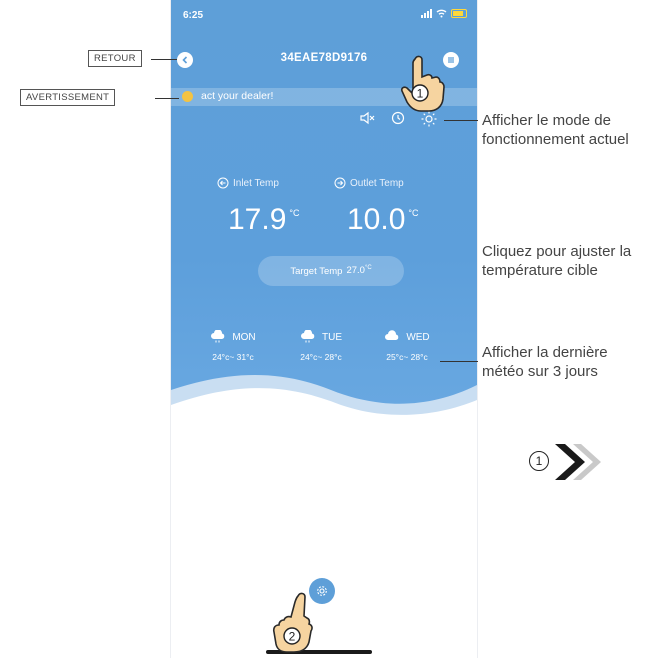 This screenshot has height=658, width=655. Describe the element at coordinates (292, 637) in the screenshot. I see `step-2-label: 2` at that location.